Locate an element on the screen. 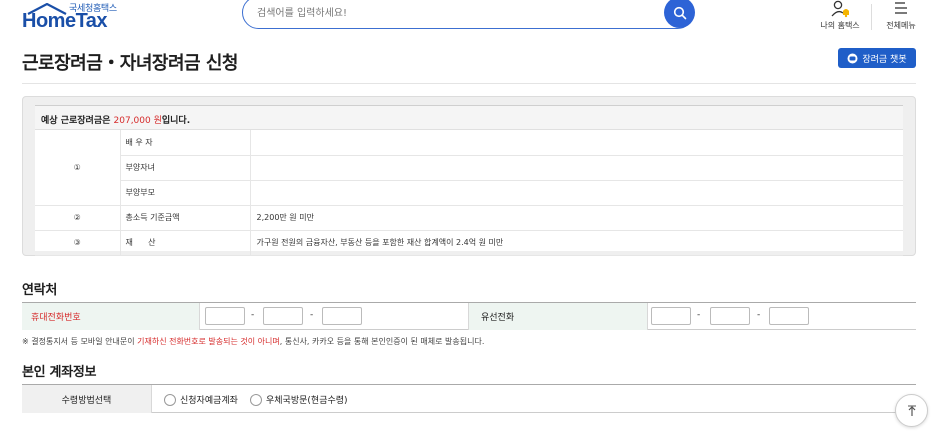  landline-label: 유선전화 is located at coordinates (558, 316).